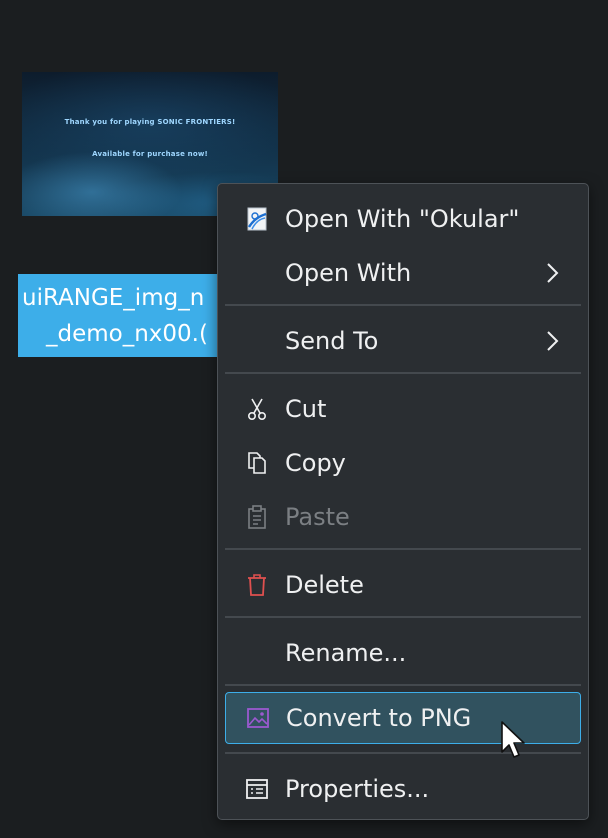  Describe the element at coordinates (257, 463) in the screenshot. I see `copy-icon` at that location.